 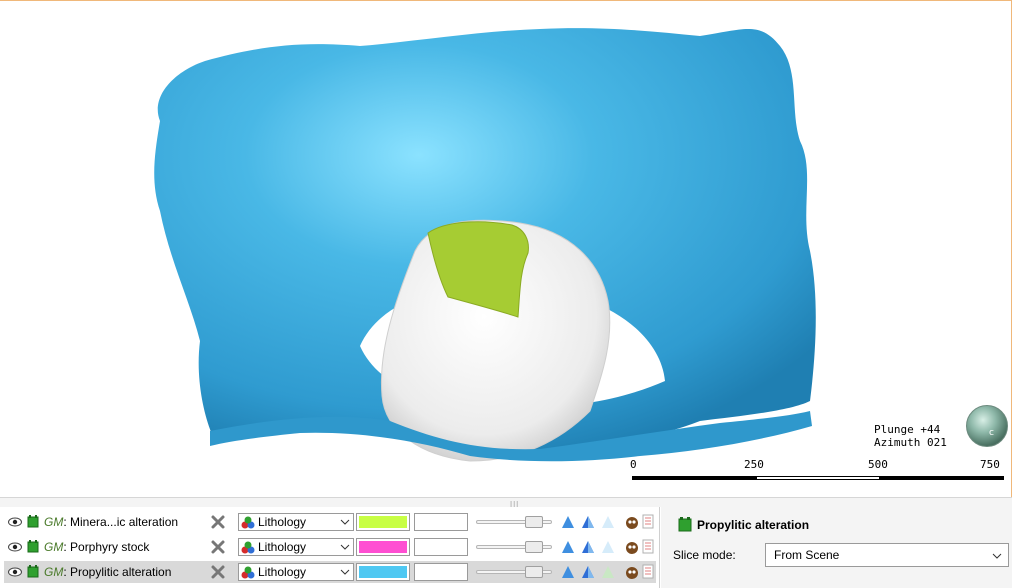 What do you see at coordinates (987, 426) in the screenshot?
I see `view-orientation-globe-icon: c` at bounding box center [987, 426].